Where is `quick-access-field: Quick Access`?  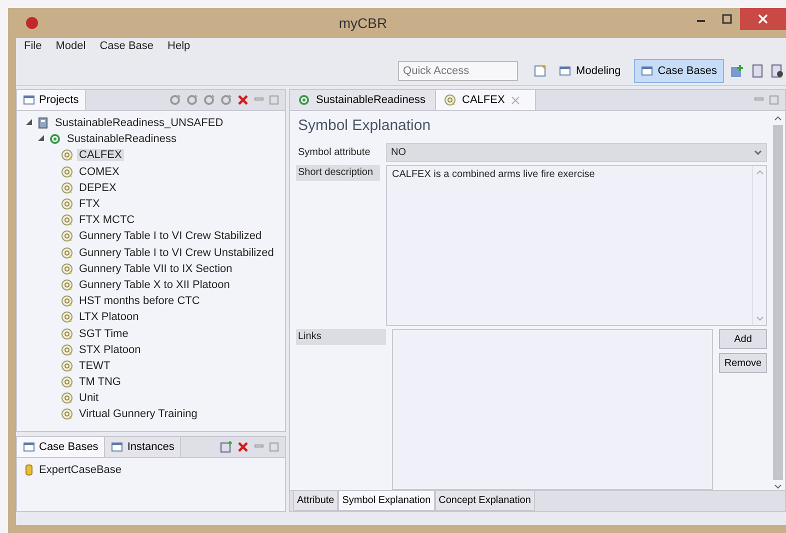 quick-access-field: Quick Access is located at coordinates (458, 70).